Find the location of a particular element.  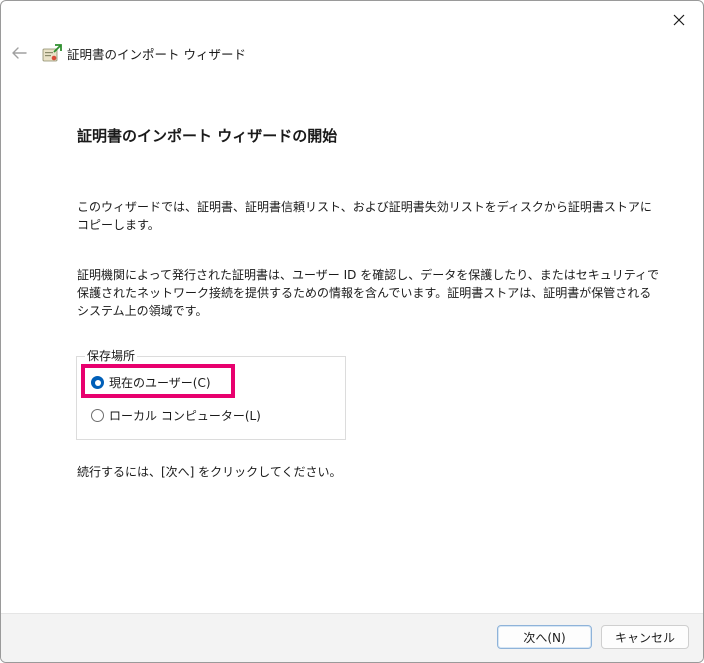

title-bar: 証明書のインポート ウィザード is located at coordinates (352, 53).